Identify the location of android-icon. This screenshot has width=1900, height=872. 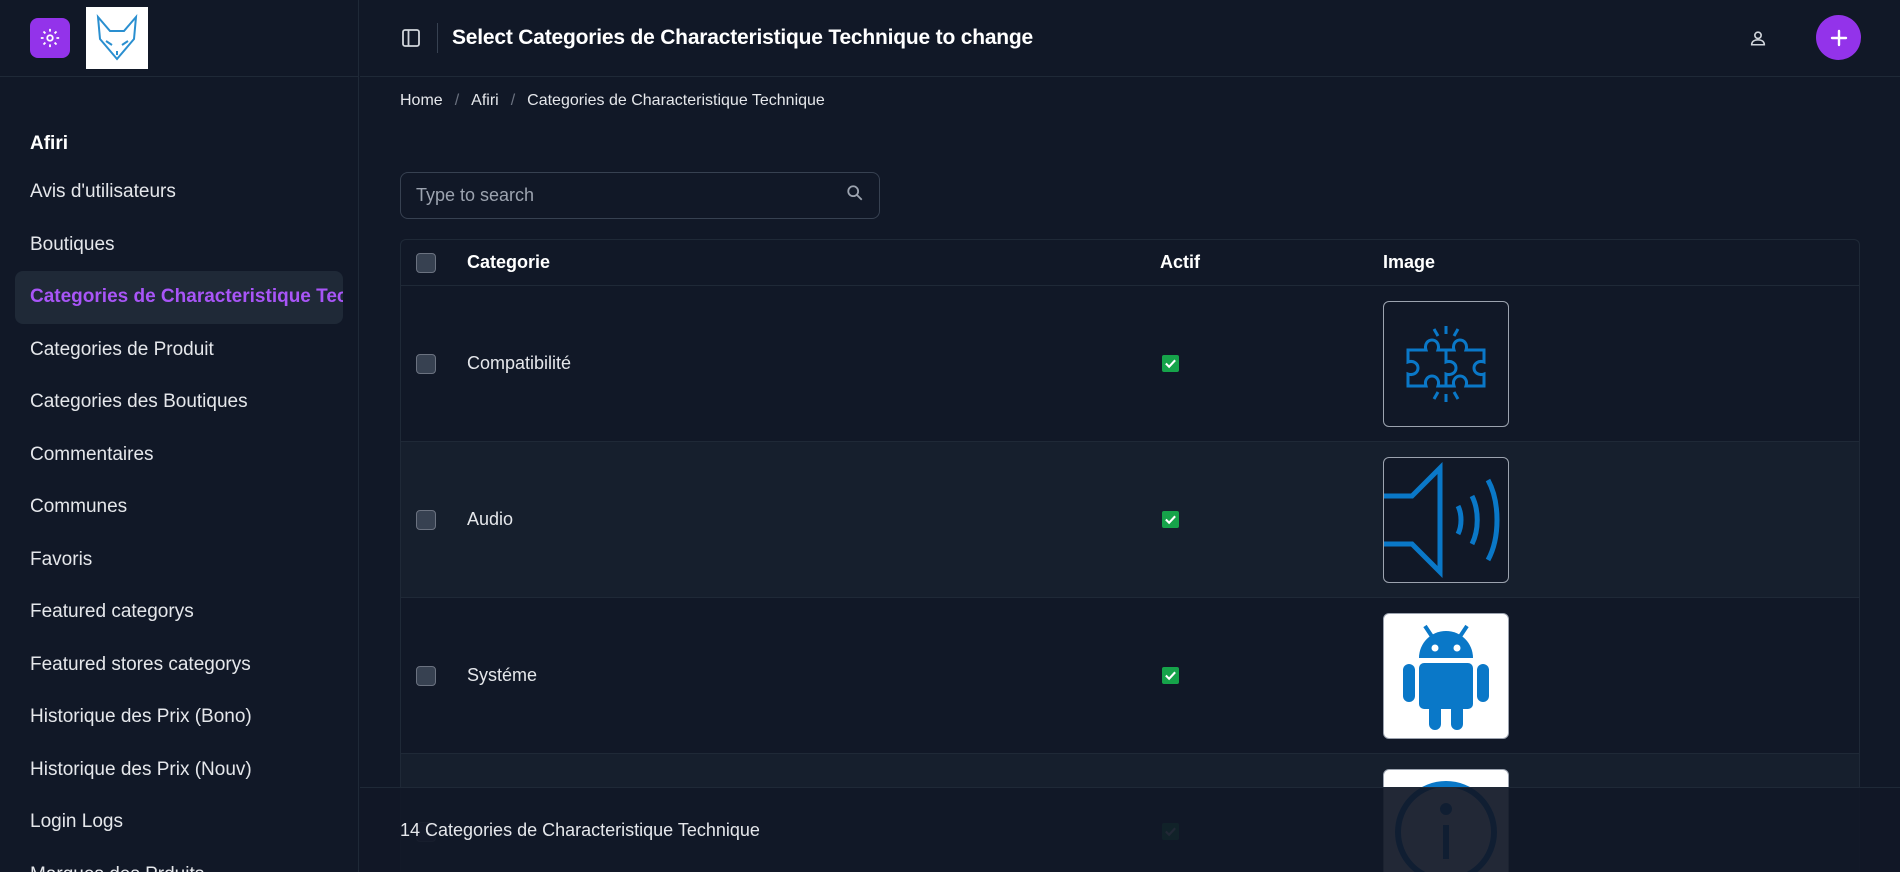
(1446, 675).